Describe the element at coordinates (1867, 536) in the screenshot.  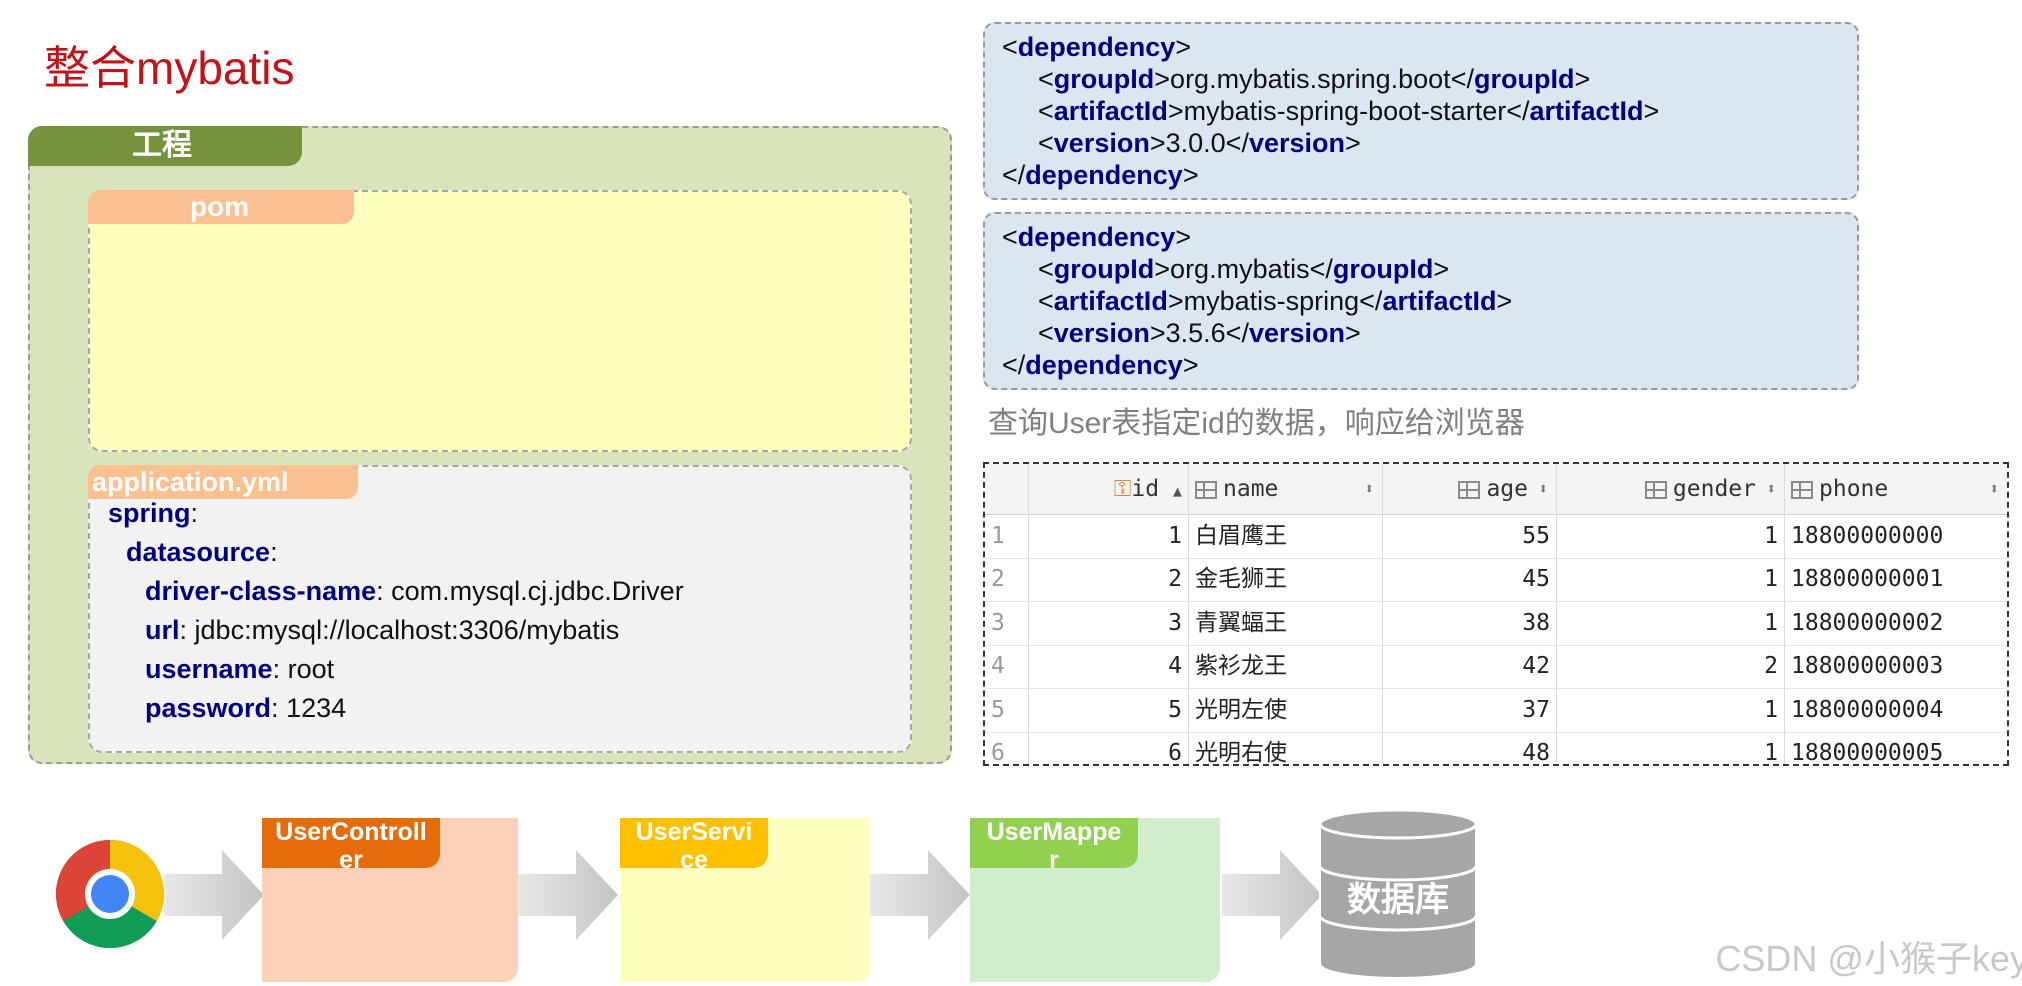
I see `cell-phone: 18800000000` at that location.